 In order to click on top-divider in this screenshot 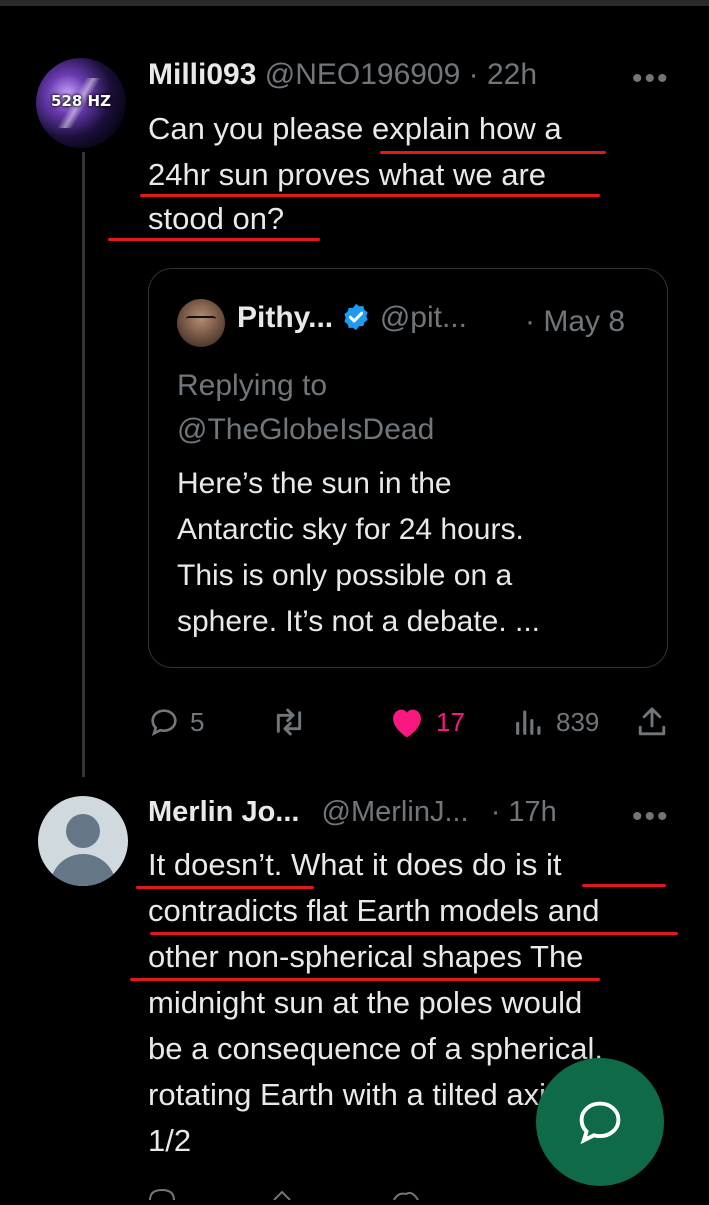, I will do `click(354, 3)`.